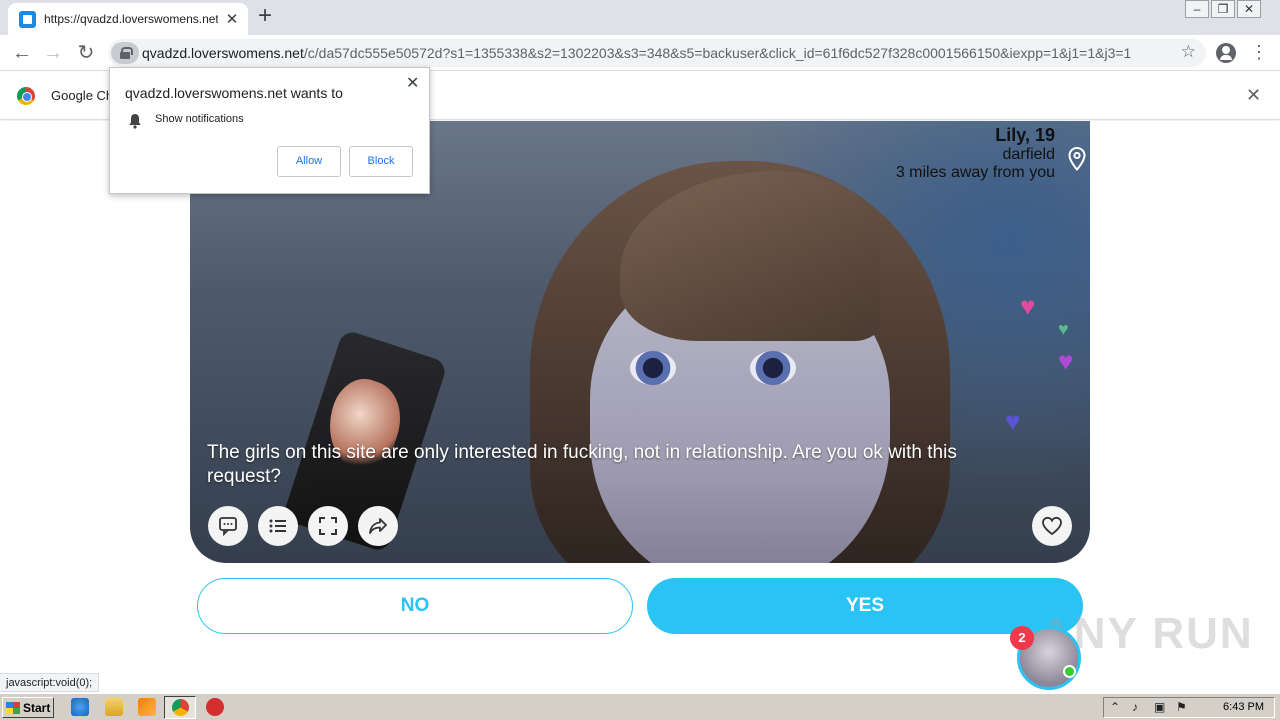  Describe the element at coordinates (1077, 159) in the screenshot. I see `location-pin-icon` at that location.